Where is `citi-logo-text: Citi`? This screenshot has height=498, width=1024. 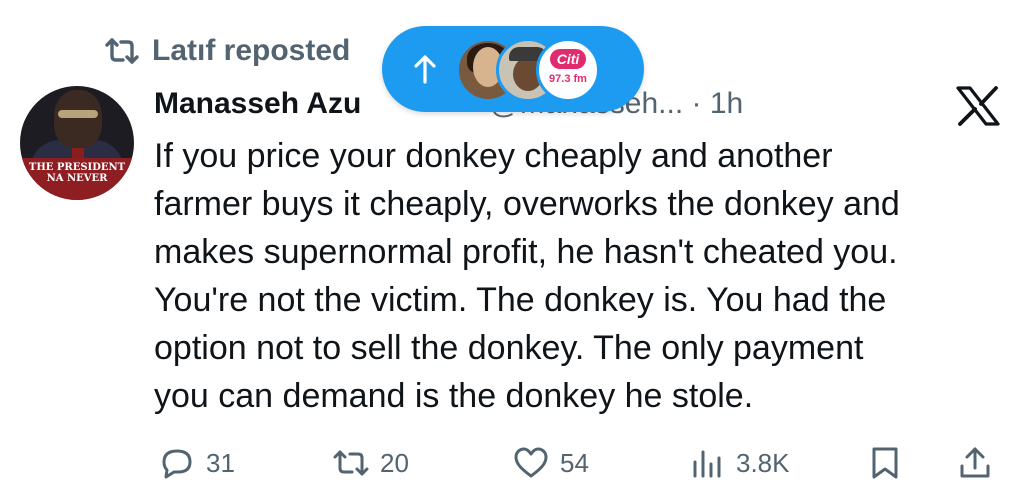
citi-logo-text: Citi is located at coordinates (568, 59).